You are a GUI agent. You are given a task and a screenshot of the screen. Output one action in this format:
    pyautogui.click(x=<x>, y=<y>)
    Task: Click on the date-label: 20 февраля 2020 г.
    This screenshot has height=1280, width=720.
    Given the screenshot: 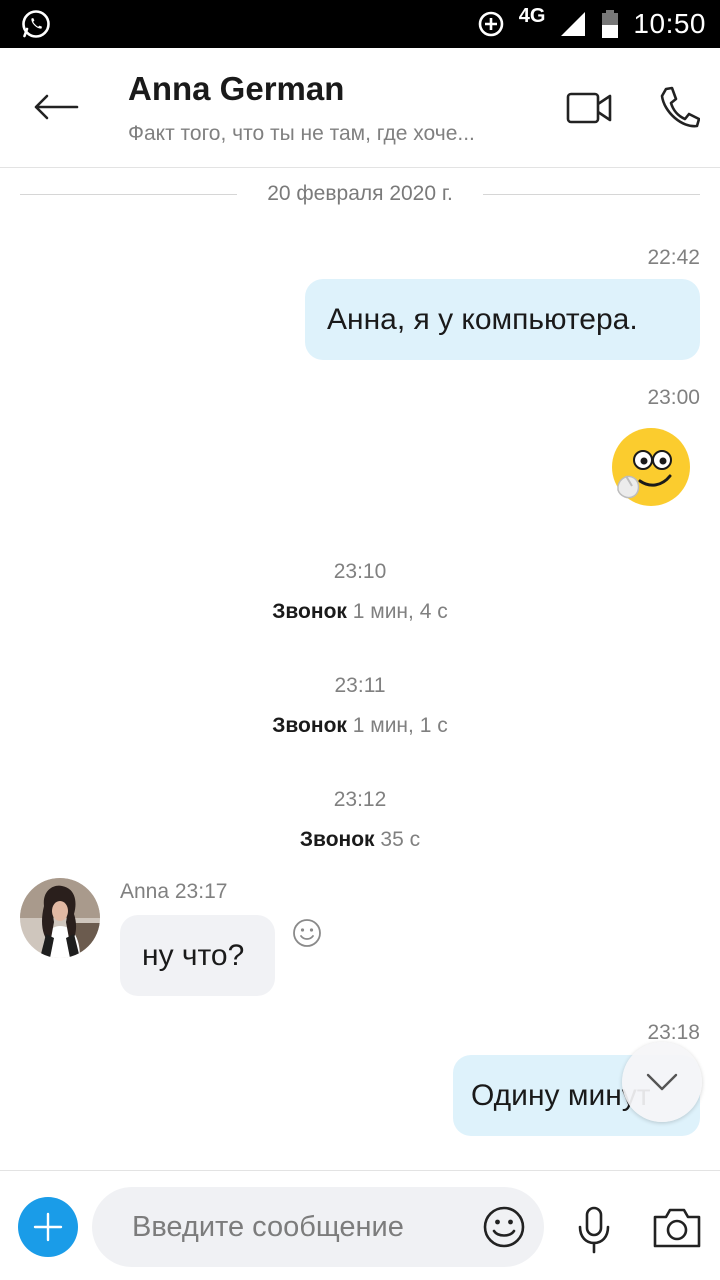 What is the action you would take?
    pyautogui.click(x=360, y=193)
    